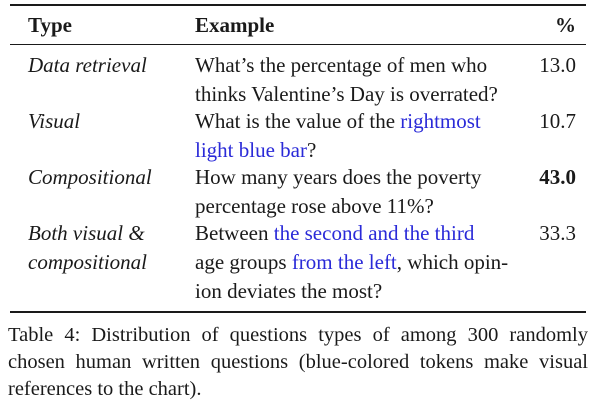 Image resolution: width=596 pixels, height=409 pixels. I want to click on row-type-line: Visual, so click(54, 121).